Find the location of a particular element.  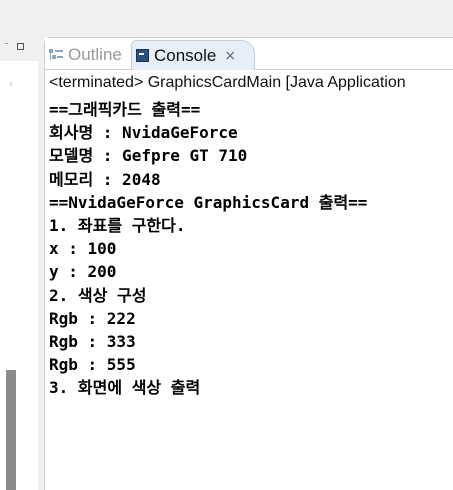

console-line: y : 200 is located at coordinates (83, 272).